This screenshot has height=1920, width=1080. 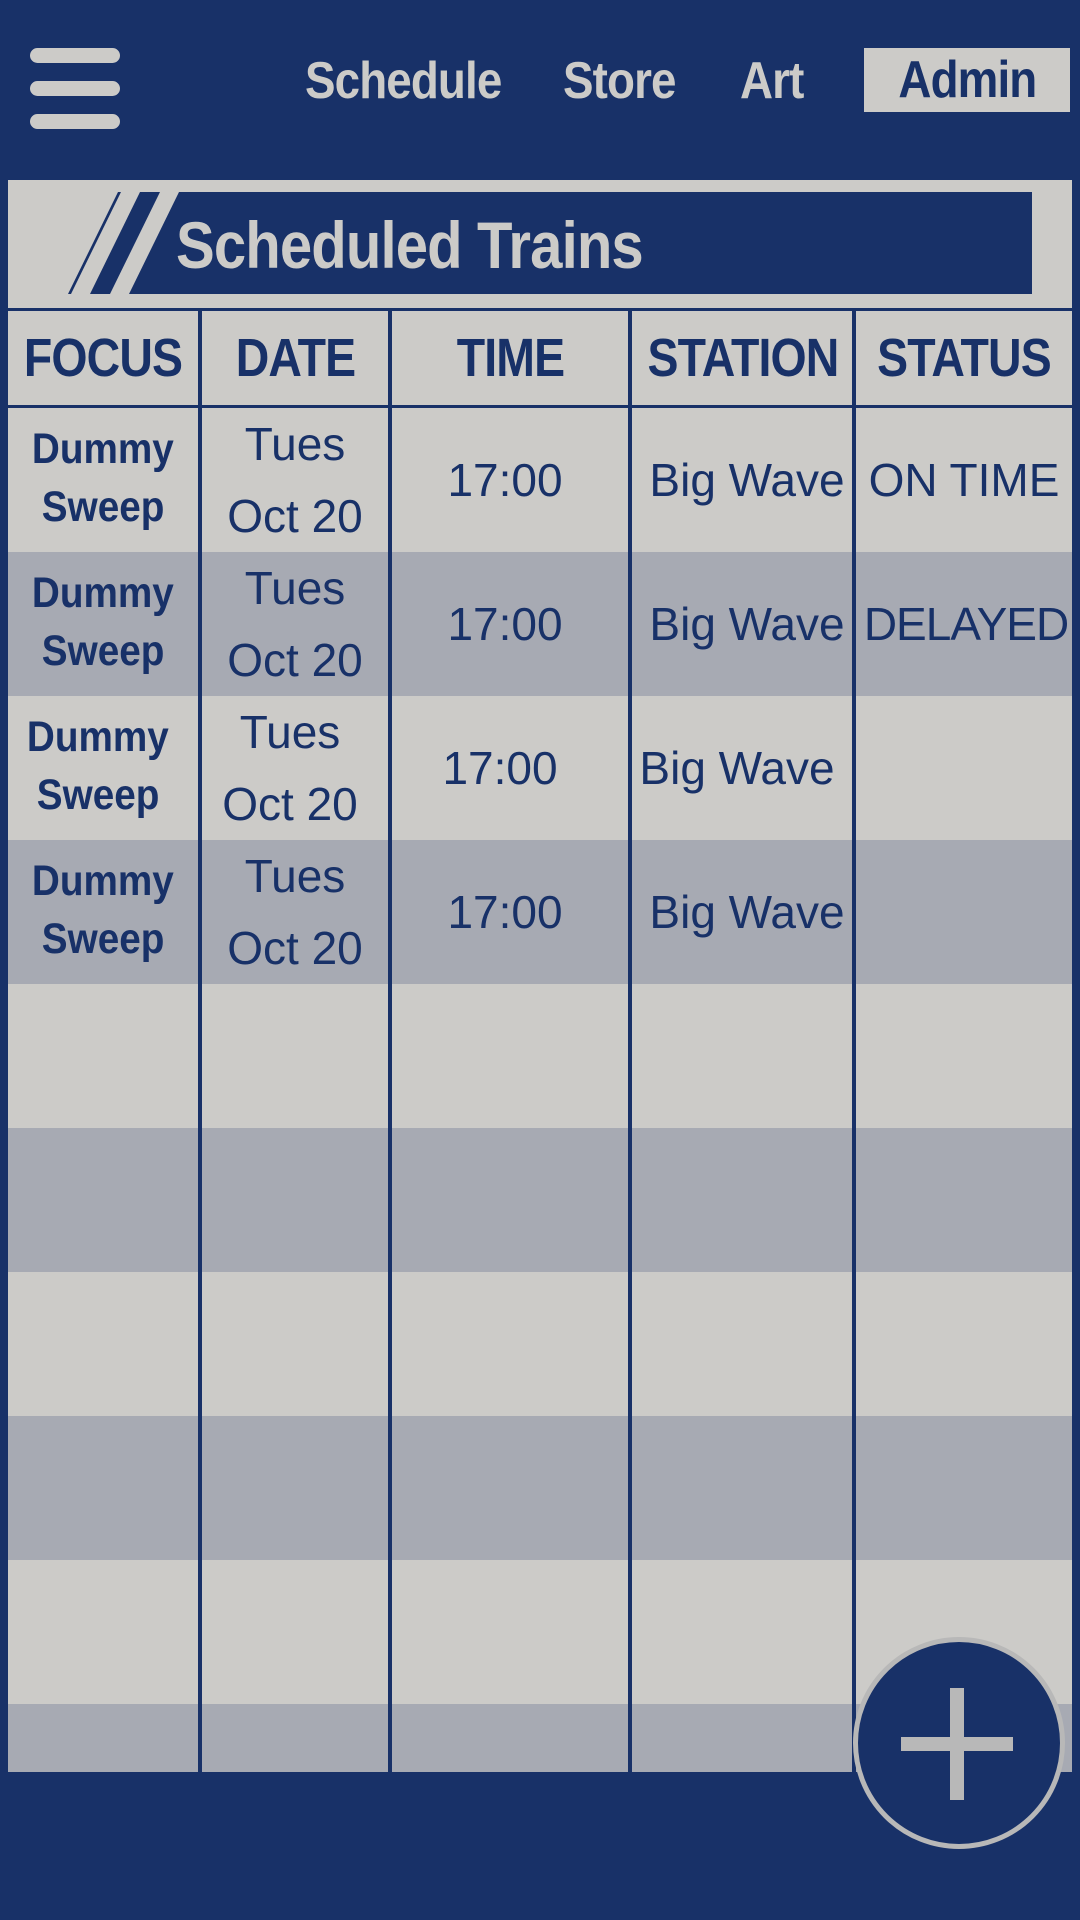 What do you see at coordinates (743, 358) in the screenshot?
I see `column-header-station: STATION` at bounding box center [743, 358].